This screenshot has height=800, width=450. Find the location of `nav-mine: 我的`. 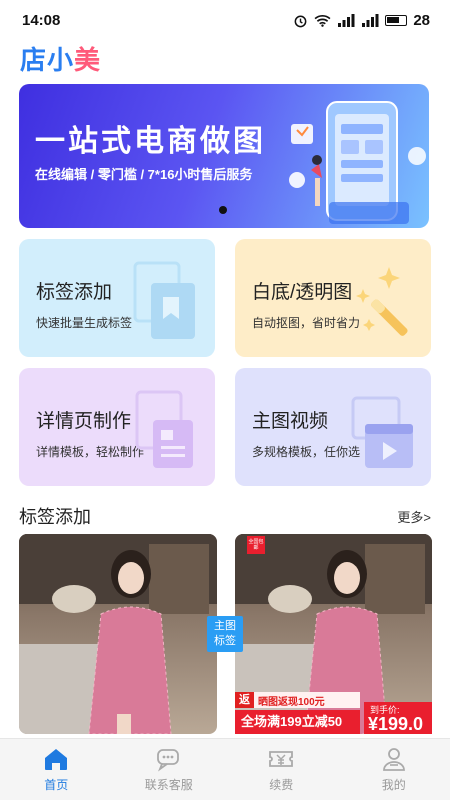

nav-mine: 我的 is located at coordinates (394, 769).